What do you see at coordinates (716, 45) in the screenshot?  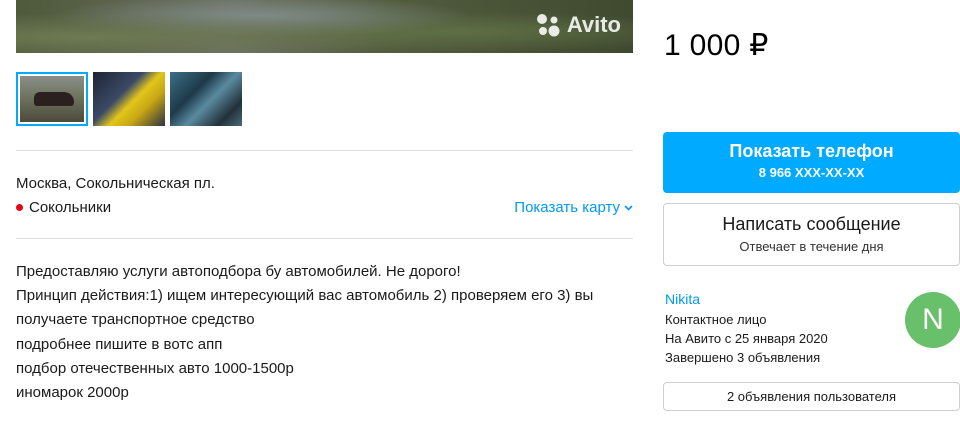 I see `price: 1 000 ₽` at bounding box center [716, 45].